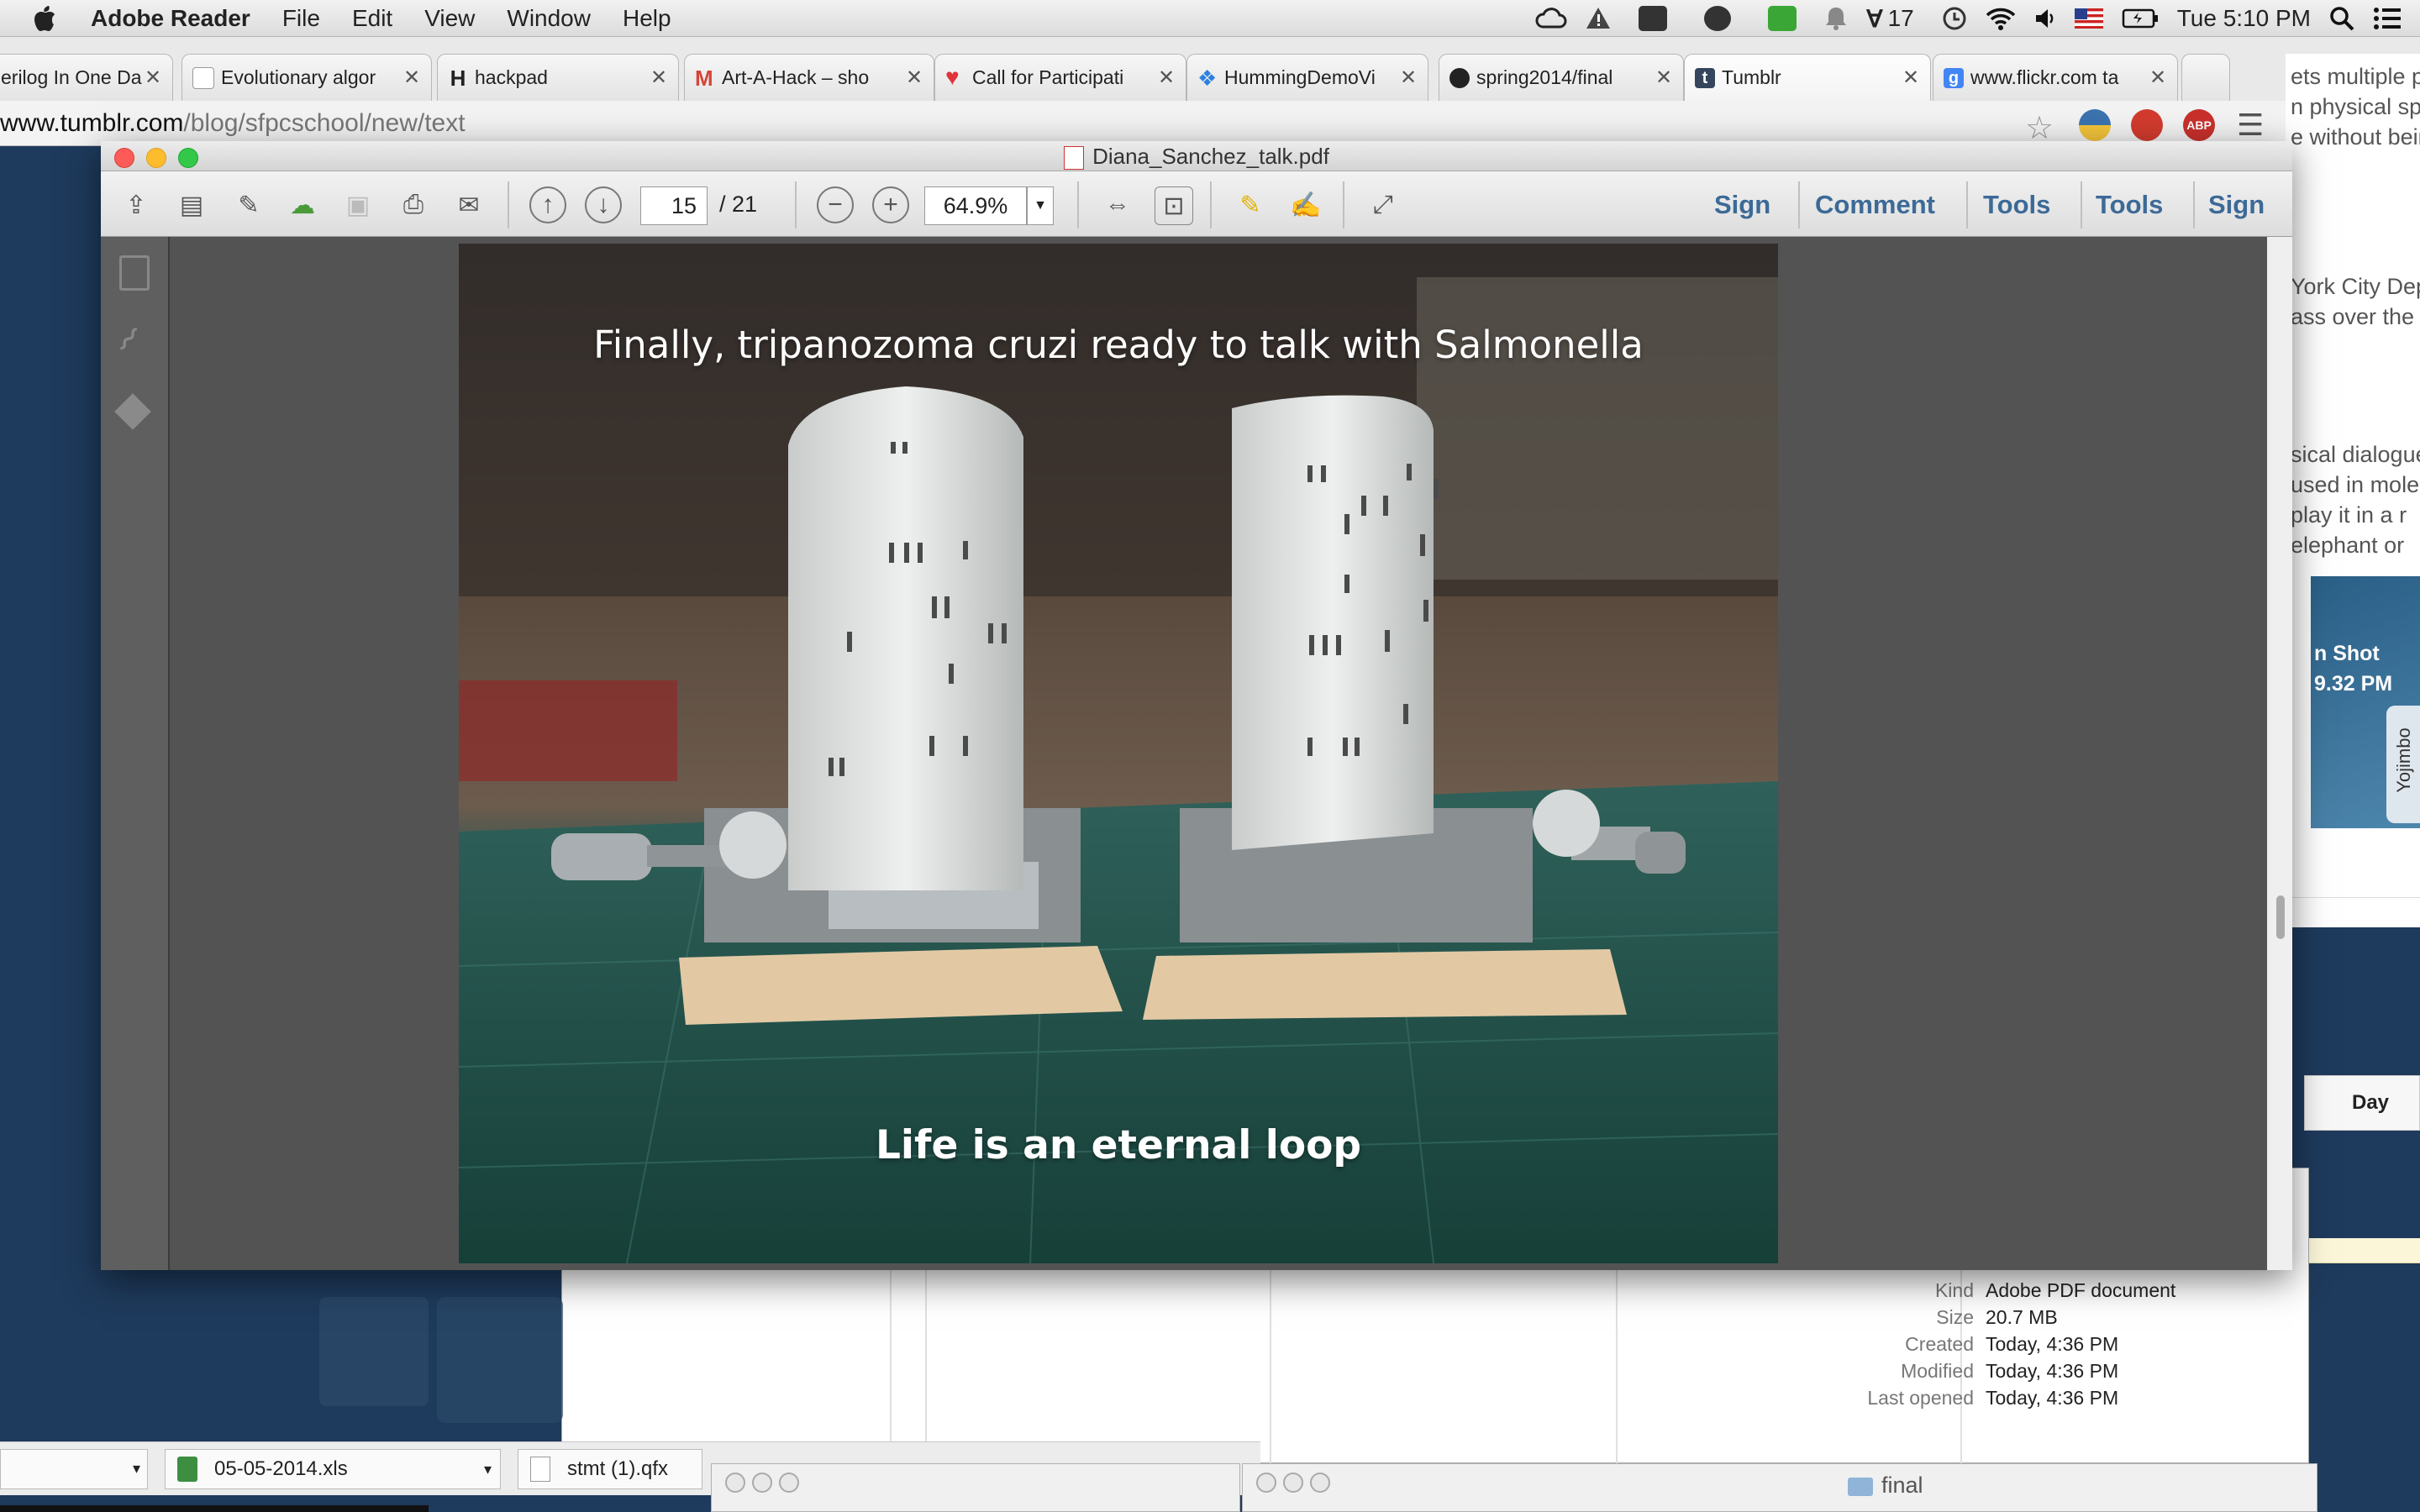  Describe the element at coordinates (468, 204) in the screenshot. I see `email-icon: ✉` at that location.